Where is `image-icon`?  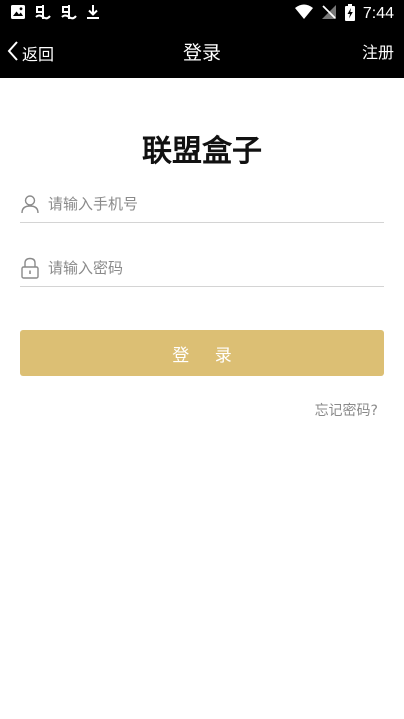 image-icon is located at coordinates (18, 14).